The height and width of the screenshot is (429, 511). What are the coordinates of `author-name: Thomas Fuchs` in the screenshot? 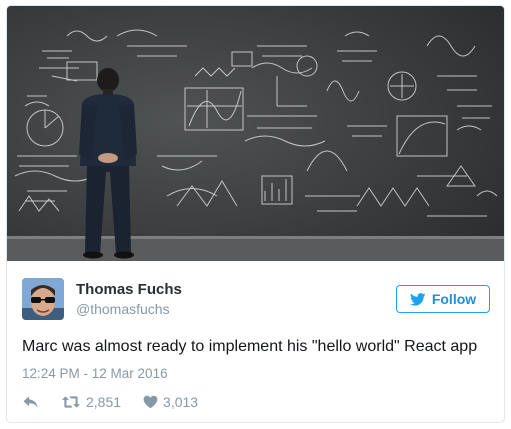 It's located at (129, 289).